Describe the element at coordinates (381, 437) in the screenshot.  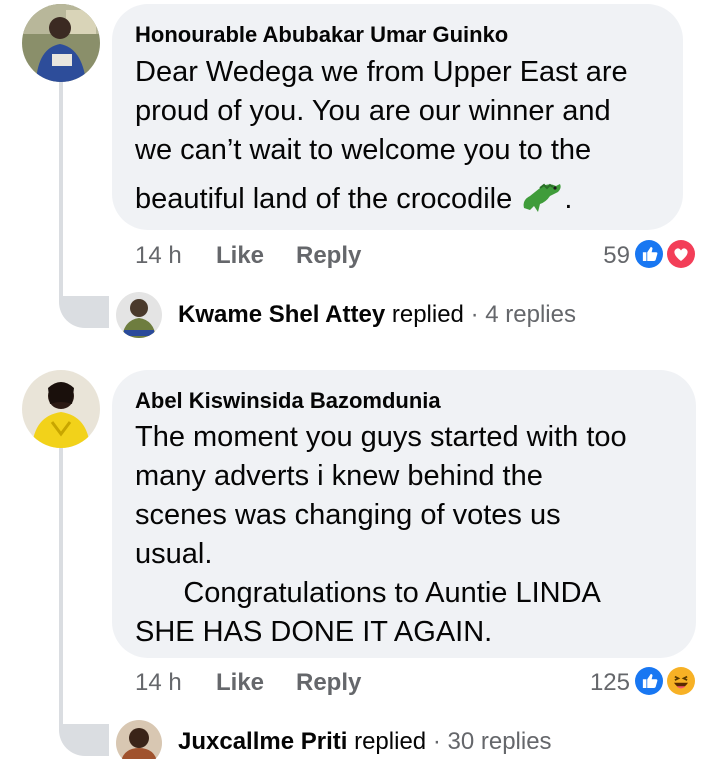
I see `comment-line: The moment you guys started with too` at that location.